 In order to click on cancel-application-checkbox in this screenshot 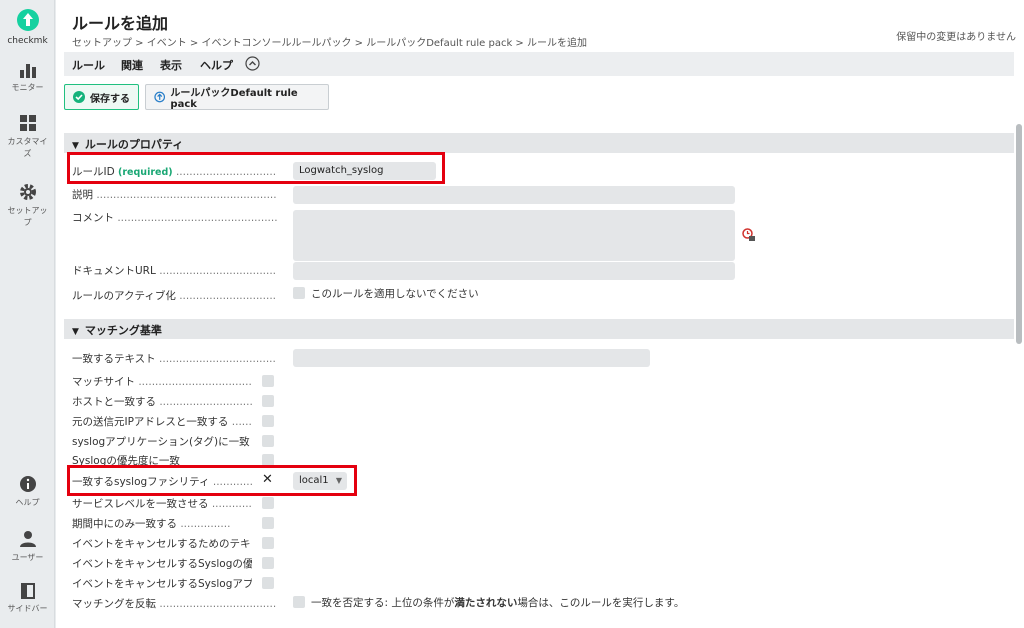, I will do `click(268, 583)`.